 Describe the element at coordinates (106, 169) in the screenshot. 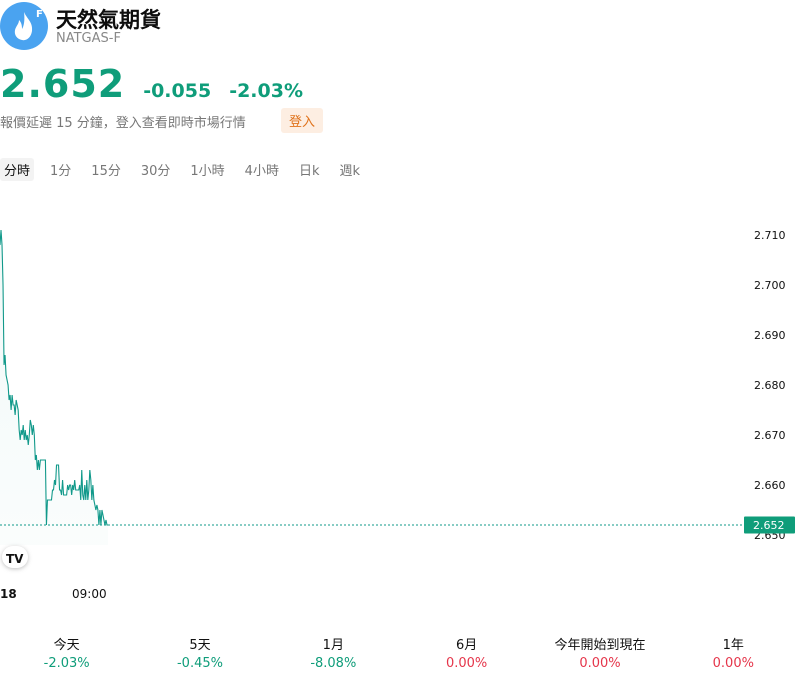

I see `tab-15min: 15分` at that location.